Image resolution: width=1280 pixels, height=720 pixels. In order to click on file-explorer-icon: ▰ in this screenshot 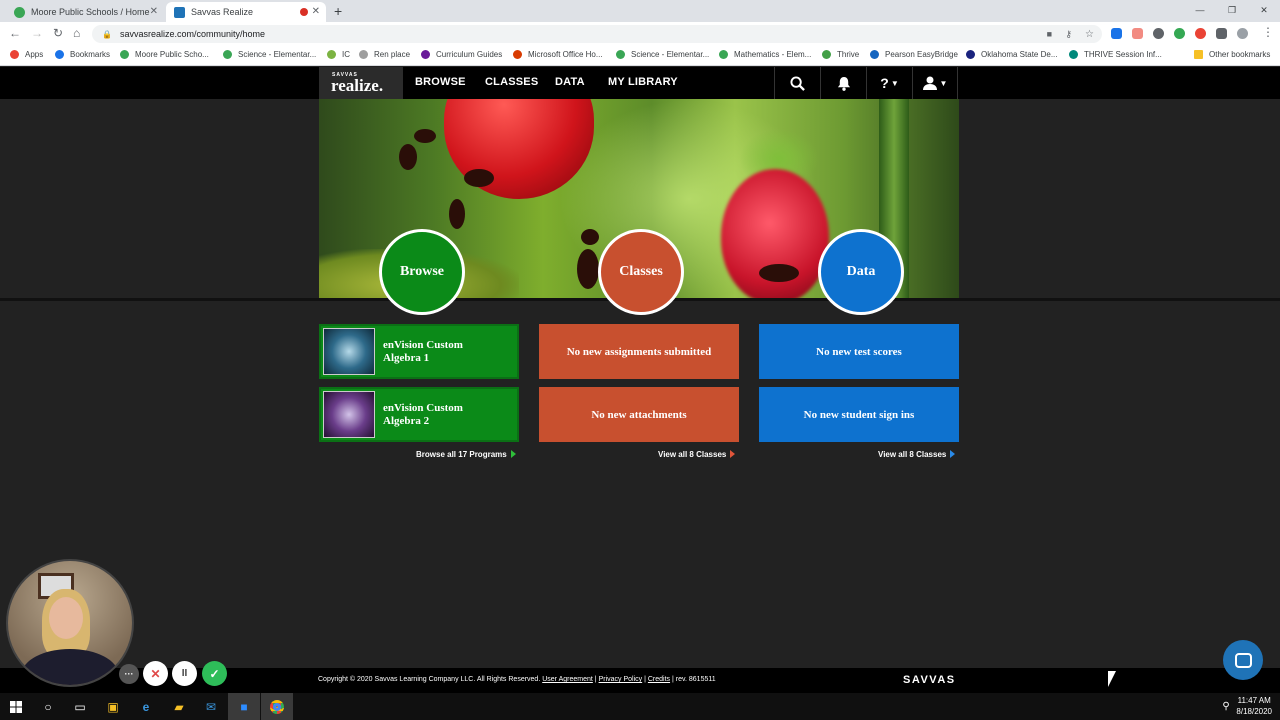, I will do `click(179, 706)`.